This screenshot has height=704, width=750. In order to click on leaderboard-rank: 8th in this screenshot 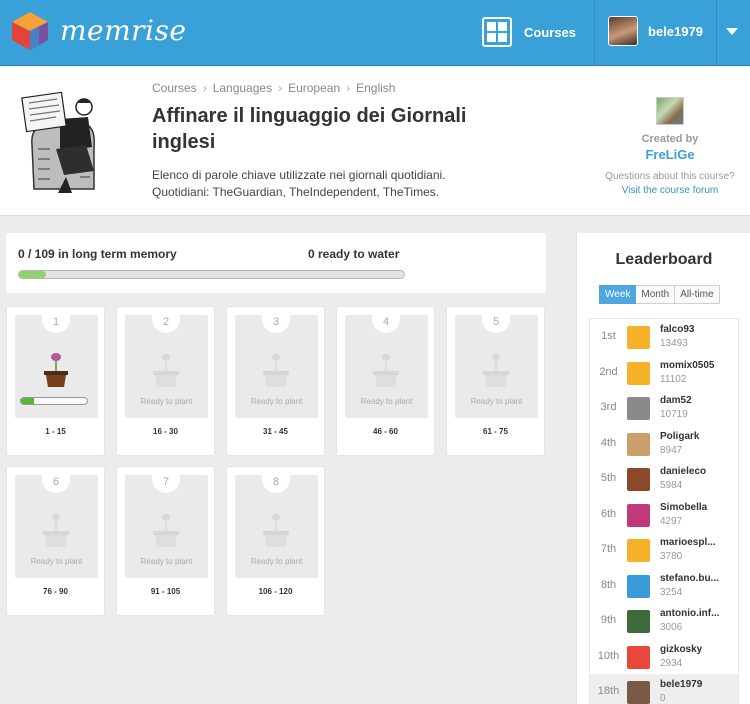, I will do `click(608, 584)`.